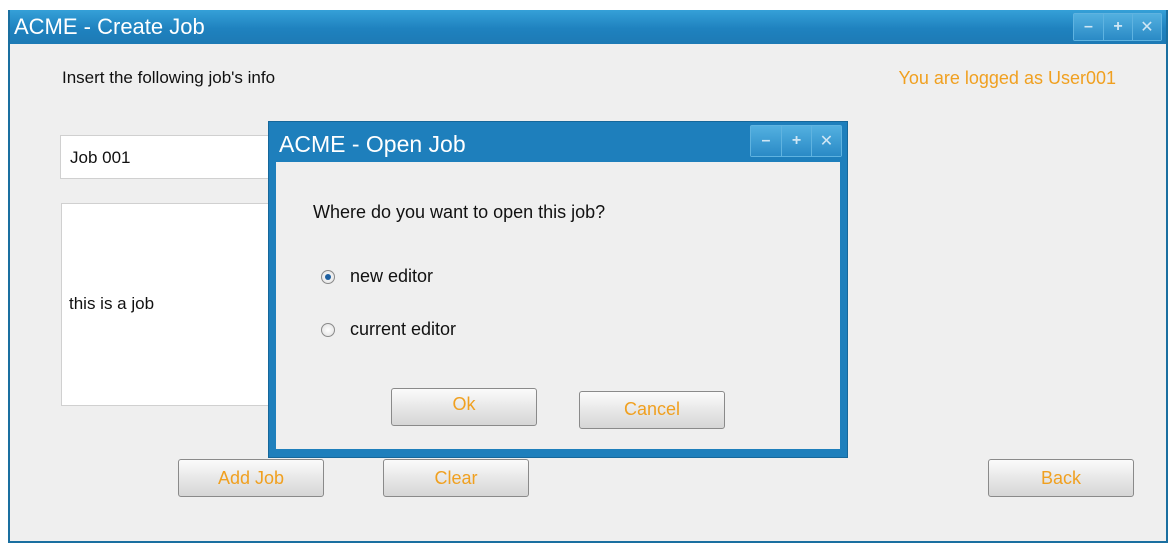 The height and width of the screenshot is (545, 1175). Describe the element at coordinates (464, 407) in the screenshot. I see `ok-button: Ok` at that location.